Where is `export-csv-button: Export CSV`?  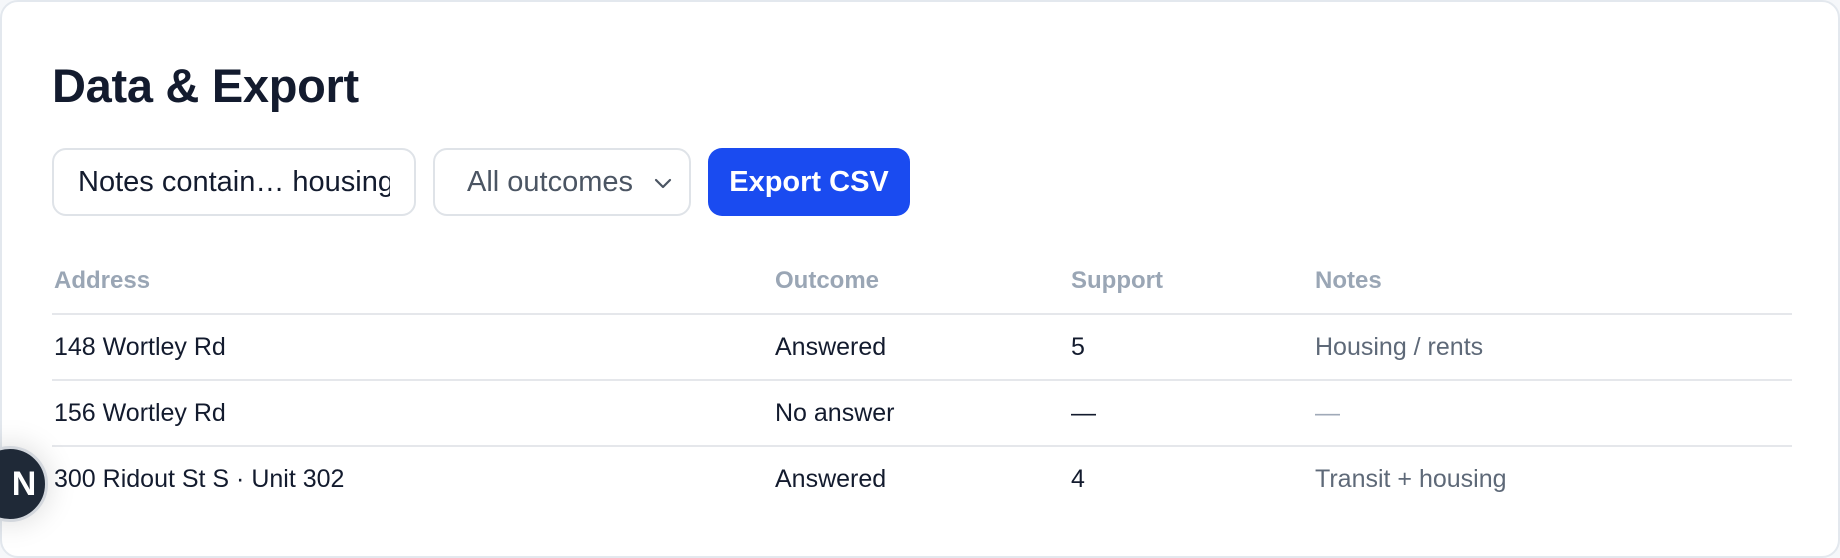 export-csv-button: Export CSV is located at coordinates (809, 182).